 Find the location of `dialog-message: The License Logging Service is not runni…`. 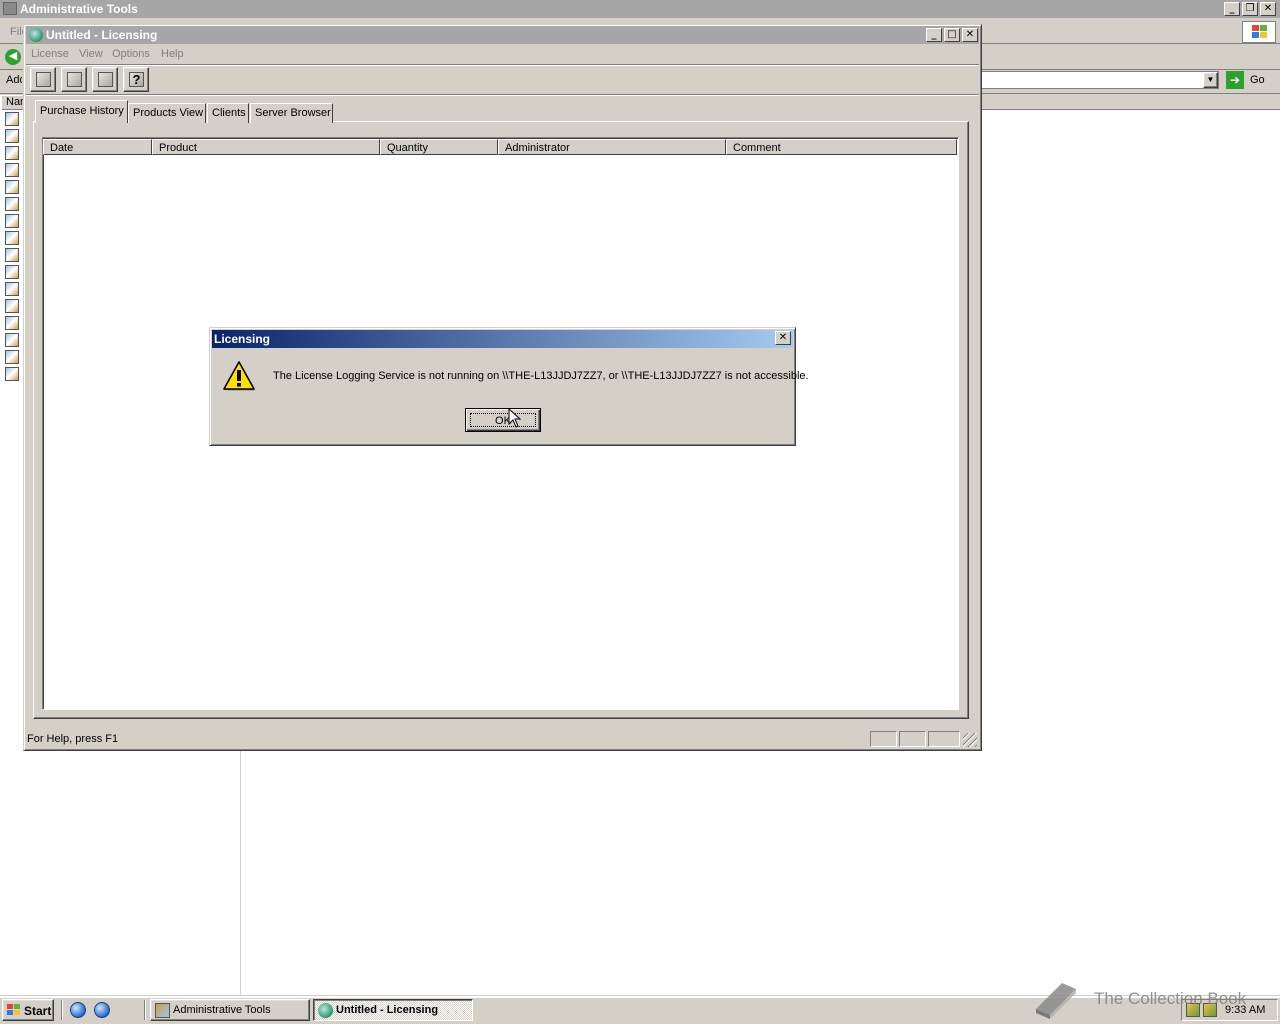

dialog-message: The License Logging Service is not runni… is located at coordinates (541, 376).